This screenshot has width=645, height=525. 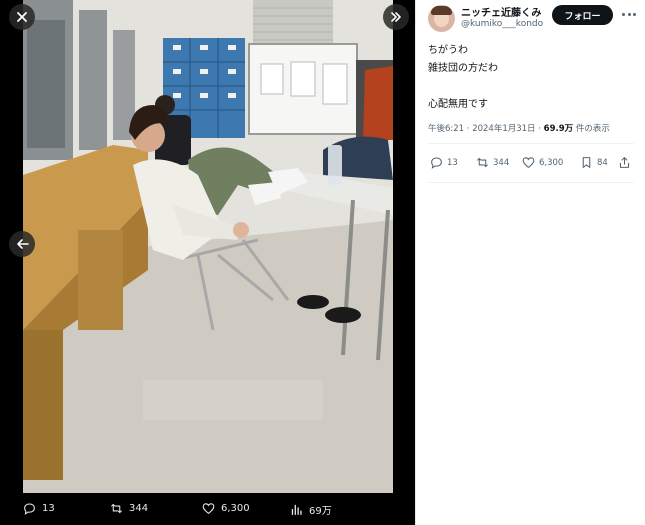 What do you see at coordinates (320, 511) in the screenshot?
I see `media-views-count: 69万` at bounding box center [320, 511].